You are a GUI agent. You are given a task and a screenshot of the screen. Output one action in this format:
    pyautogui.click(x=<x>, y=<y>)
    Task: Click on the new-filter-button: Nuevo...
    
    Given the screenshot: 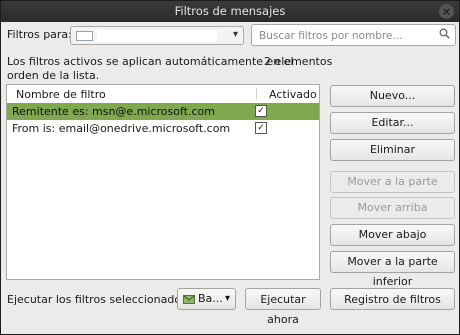 What is the action you would take?
    pyautogui.click(x=392, y=96)
    